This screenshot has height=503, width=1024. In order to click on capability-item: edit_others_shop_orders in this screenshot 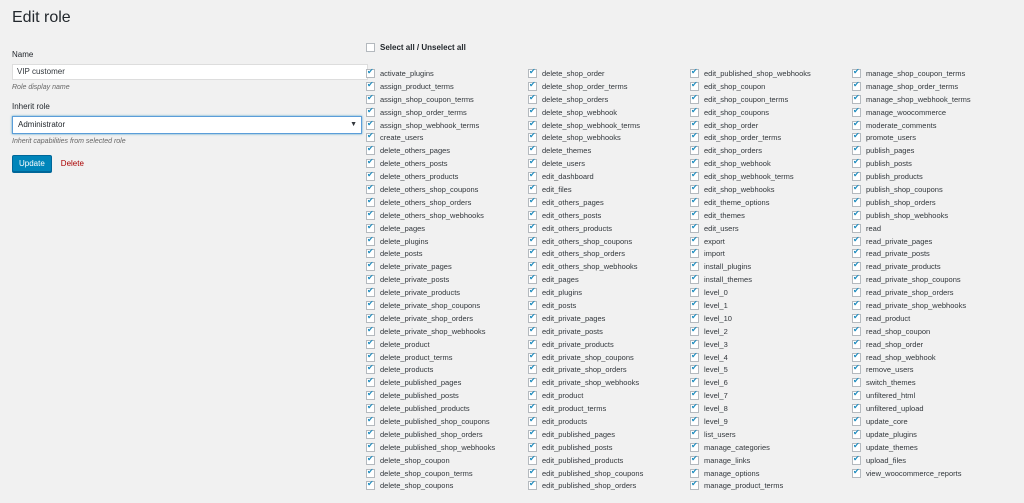, I will do `click(609, 253)`.